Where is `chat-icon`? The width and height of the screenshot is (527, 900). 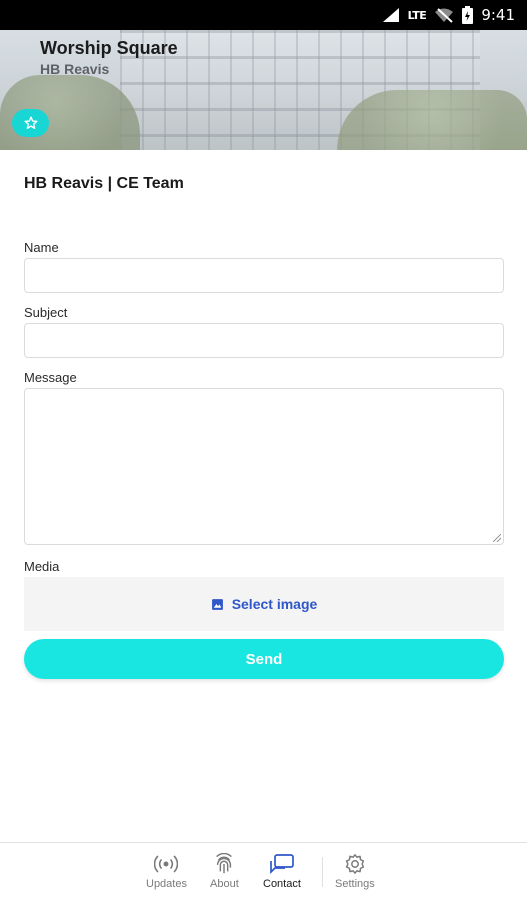
chat-icon is located at coordinates (282, 864).